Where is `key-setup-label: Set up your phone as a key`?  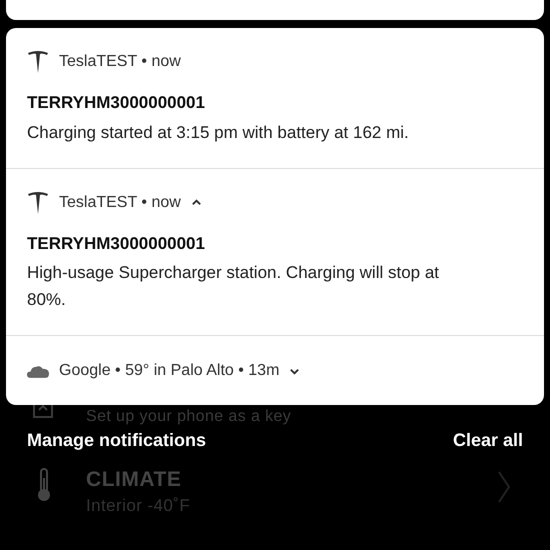
key-setup-label: Set up your phone as a key is located at coordinates (189, 417).